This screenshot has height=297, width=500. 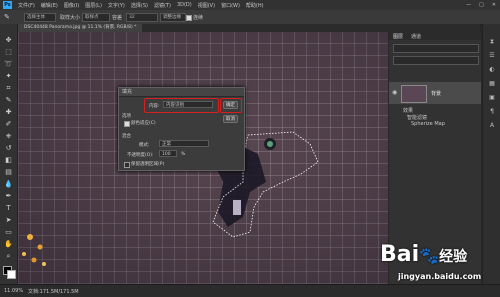 What do you see at coordinates (492, 42) in the screenshot?
I see `history-icon: ⧗` at bounding box center [492, 42].